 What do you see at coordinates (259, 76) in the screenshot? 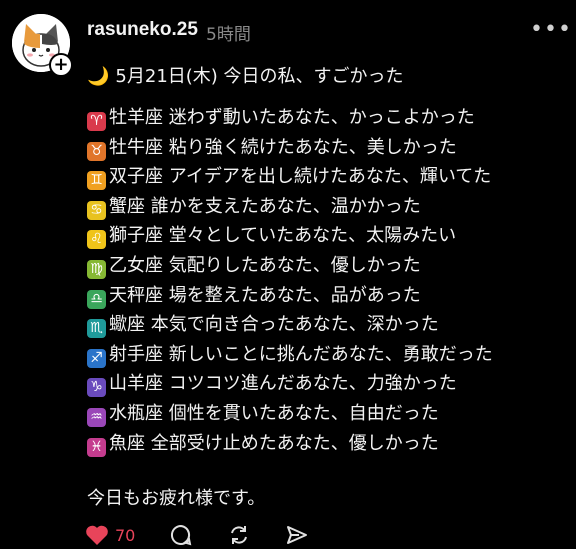
I see `heading-text: 5月21日(木) 今日の私、すごかった` at bounding box center [259, 76].